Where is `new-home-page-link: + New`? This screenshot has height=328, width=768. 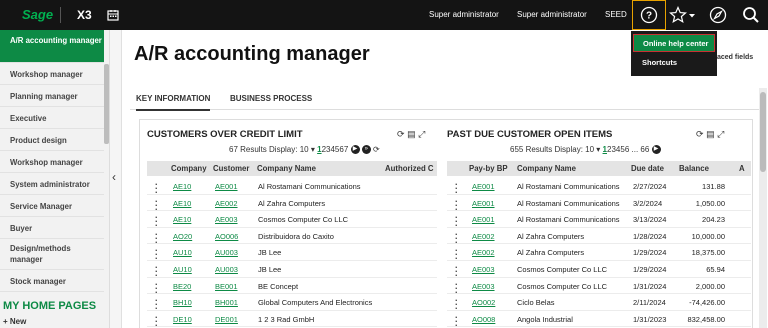
new-home-page-link: + New is located at coordinates (14, 321).